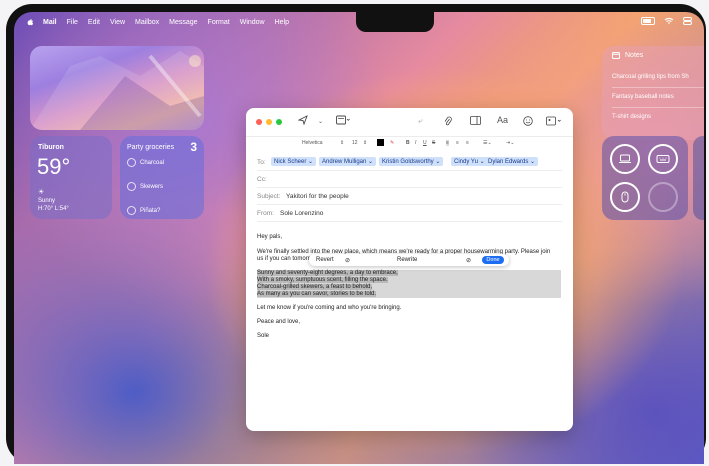 This screenshot has height=466, width=709. I want to click on mouse-toggle, so click(625, 197).